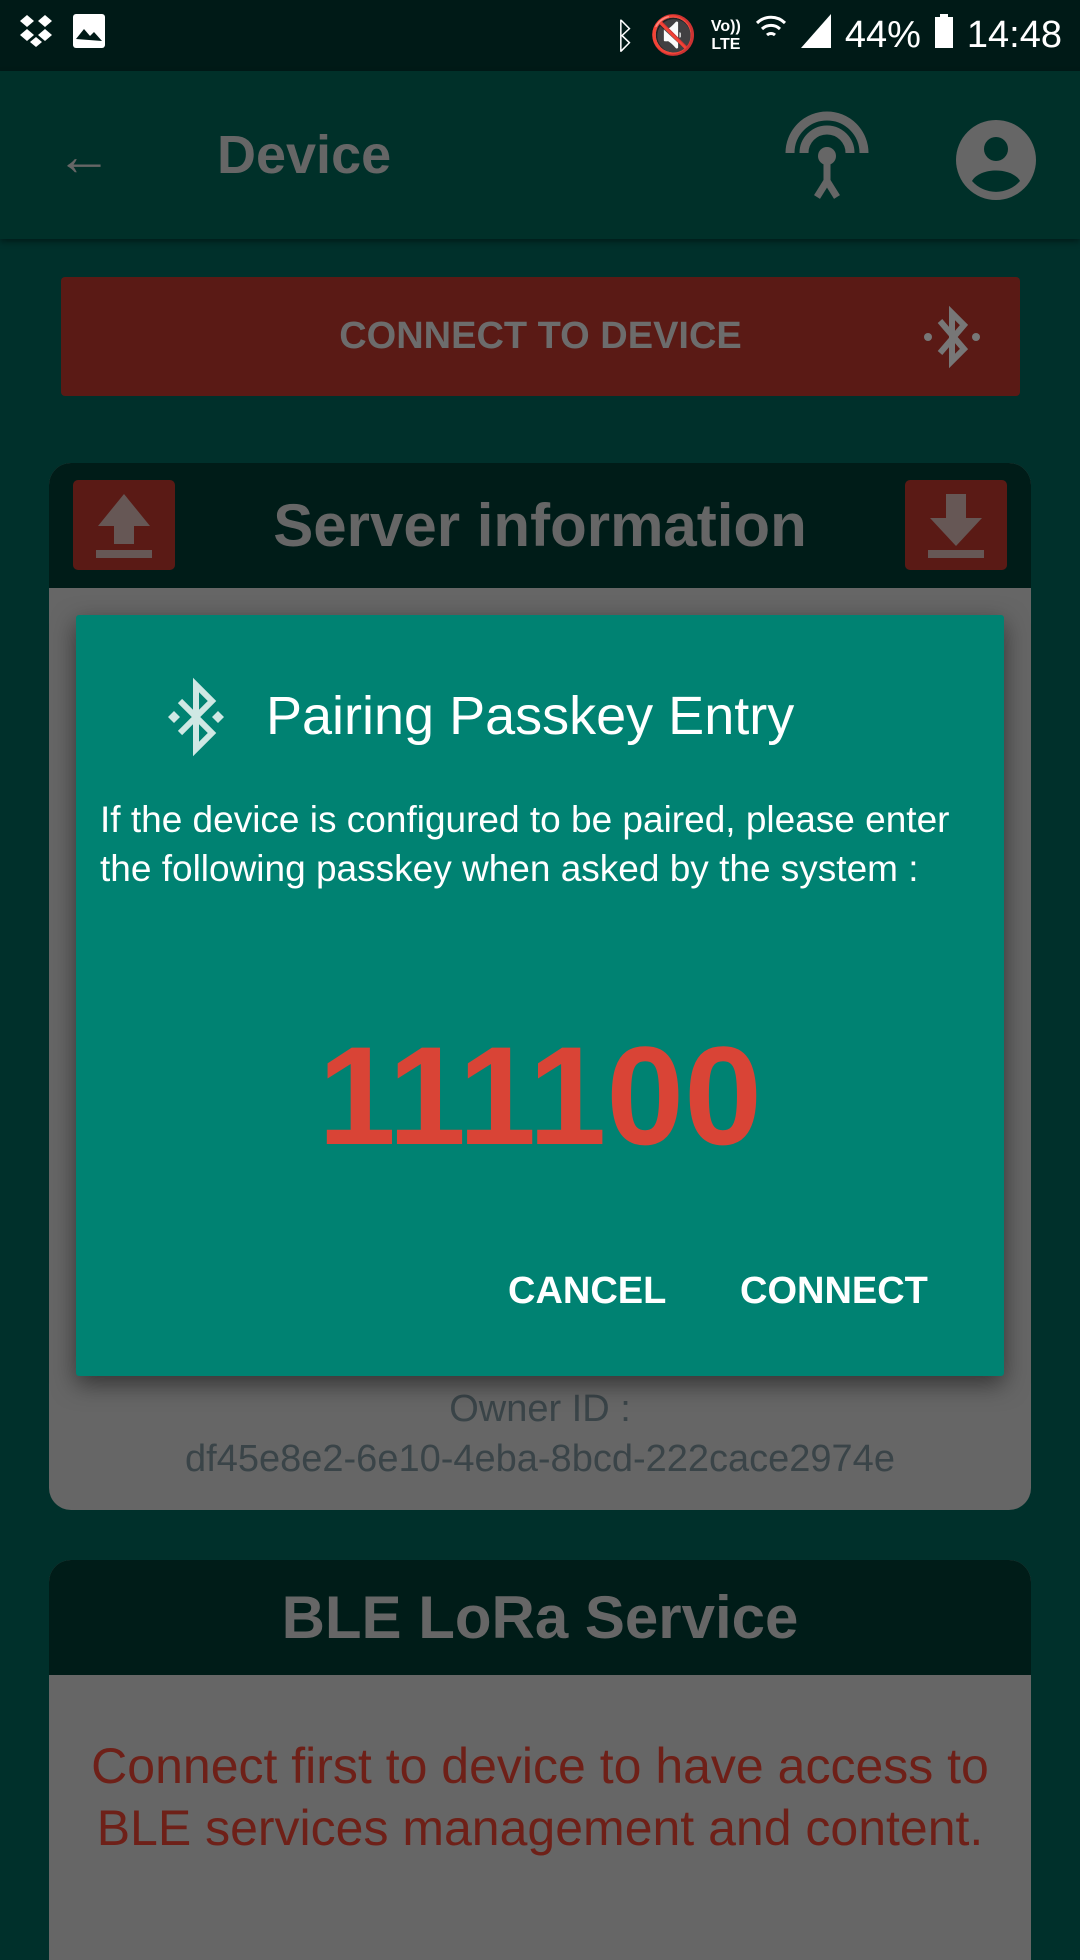  Describe the element at coordinates (1014, 35) in the screenshot. I see `clock: 14:48` at that location.